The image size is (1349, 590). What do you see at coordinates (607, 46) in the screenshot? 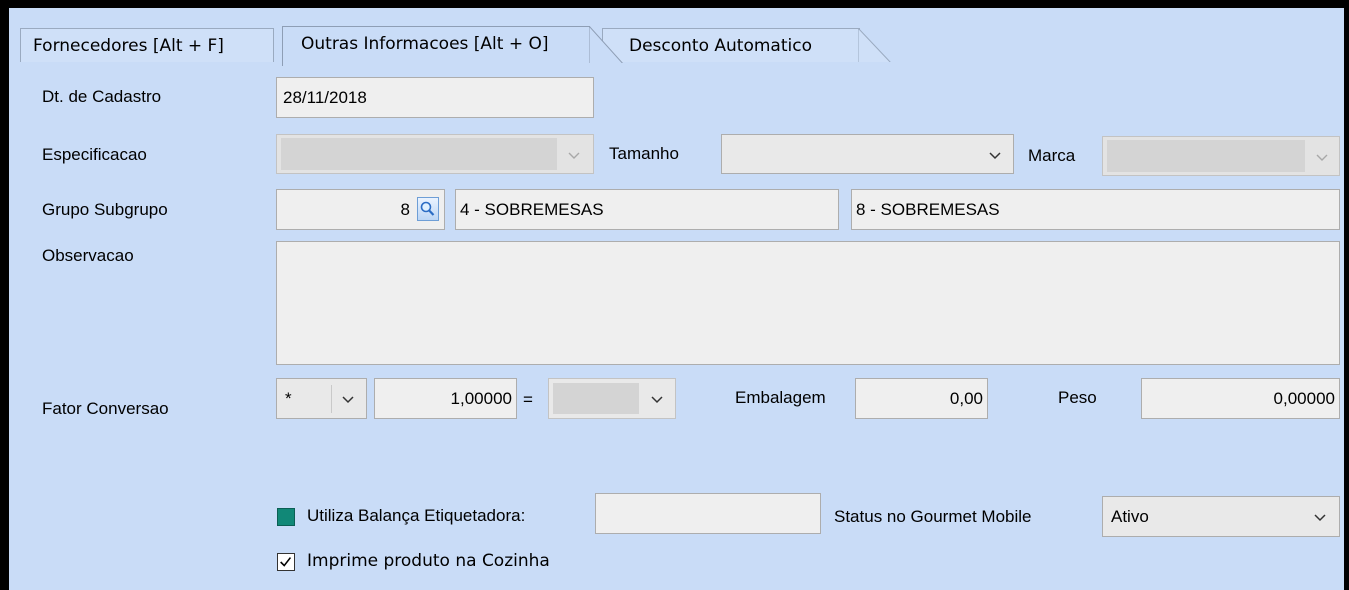
I see `tab-slant-active` at bounding box center [607, 46].